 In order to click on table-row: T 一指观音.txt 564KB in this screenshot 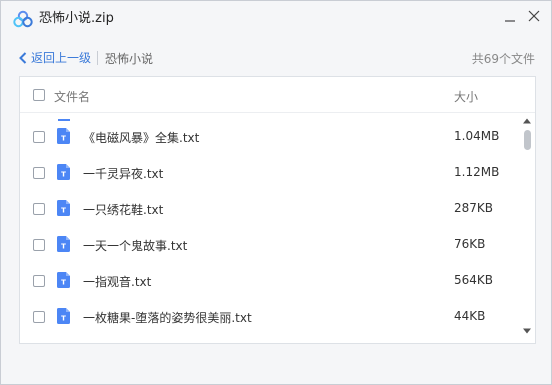, I will do `click(269, 281)`.